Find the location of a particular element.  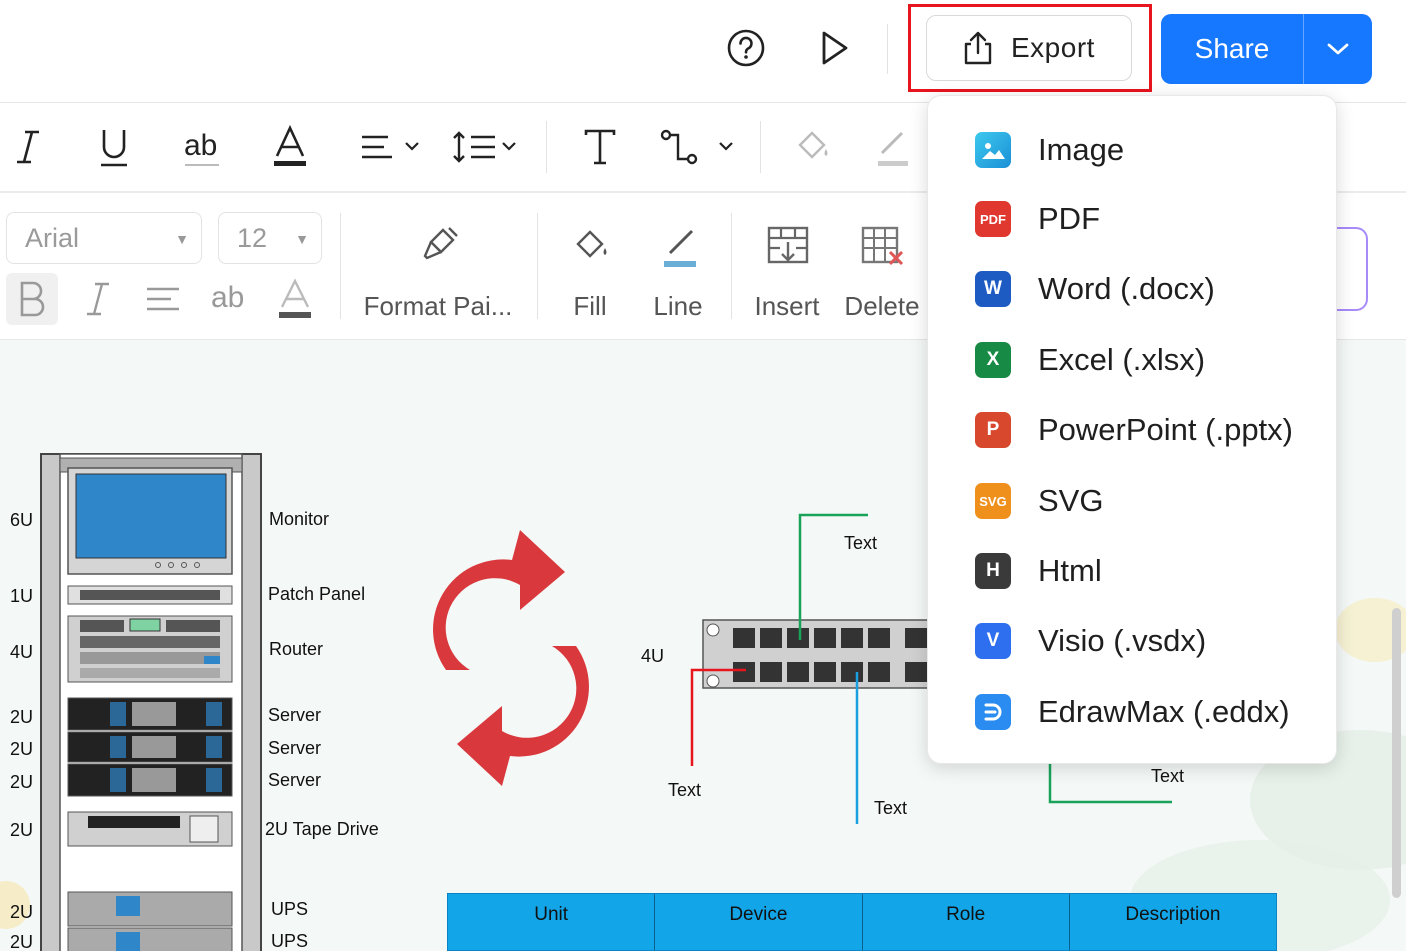

unit-label: 1U is located at coordinates (22, 596).